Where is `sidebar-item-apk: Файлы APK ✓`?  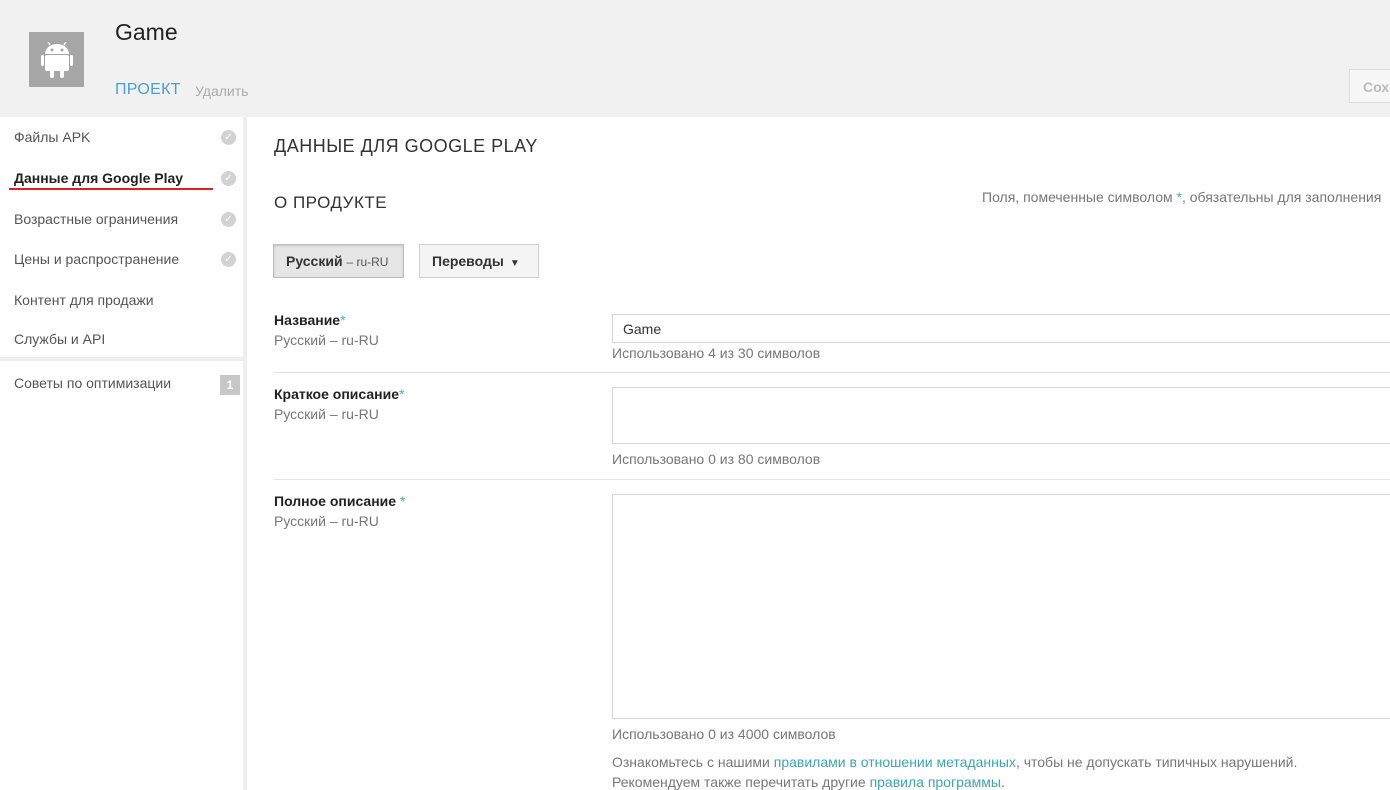
sidebar-item-apk: Файлы APK ✓ is located at coordinates (121, 137).